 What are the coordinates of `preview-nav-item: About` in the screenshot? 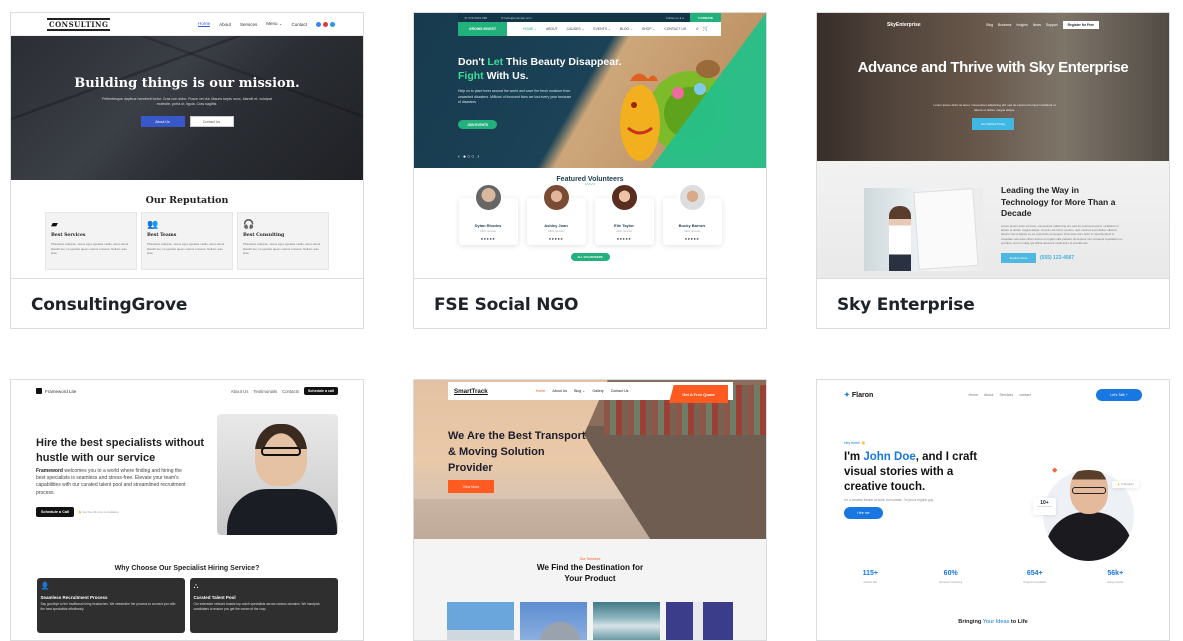 It's located at (989, 395).